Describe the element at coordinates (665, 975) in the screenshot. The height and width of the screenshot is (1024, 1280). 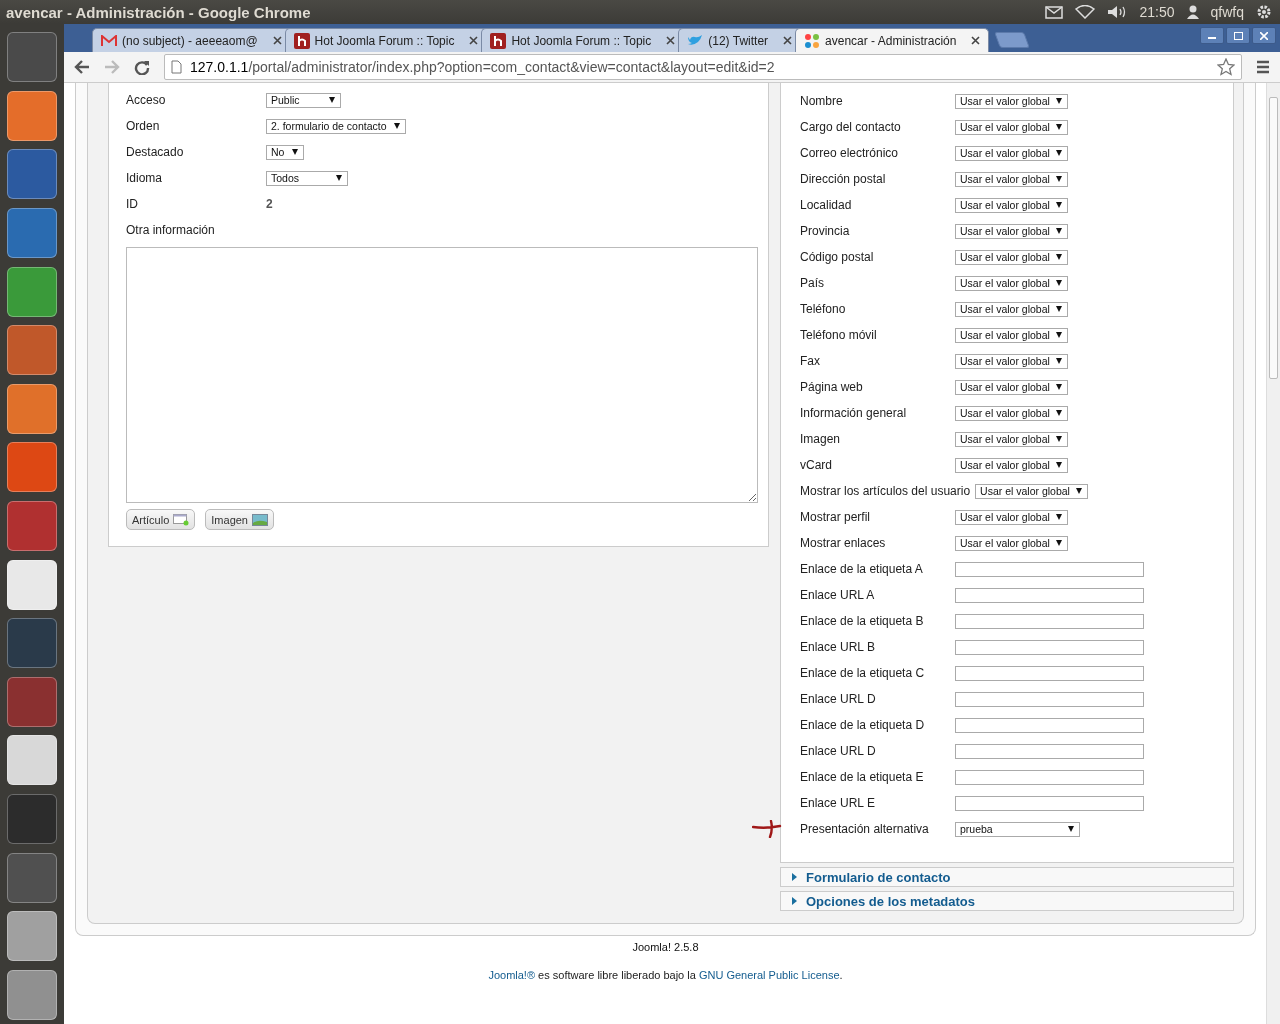
I see `license-text: Joomla!® es software libre liberado bajo la GNU General Public License.` at that location.